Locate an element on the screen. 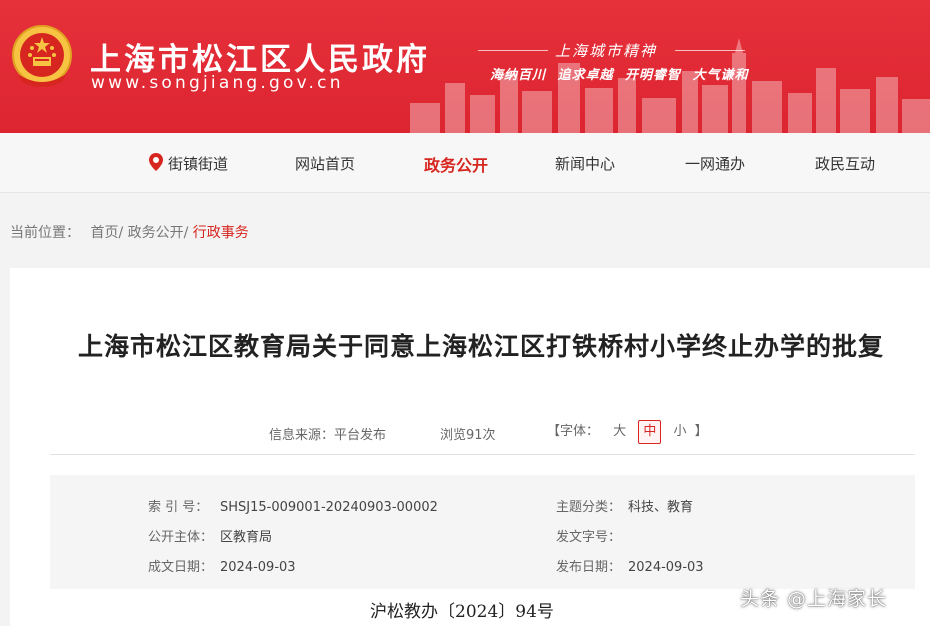 The image size is (930, 626). document-number: 沪松教办〔2024〕94号 is located at coordinates (462, 612).